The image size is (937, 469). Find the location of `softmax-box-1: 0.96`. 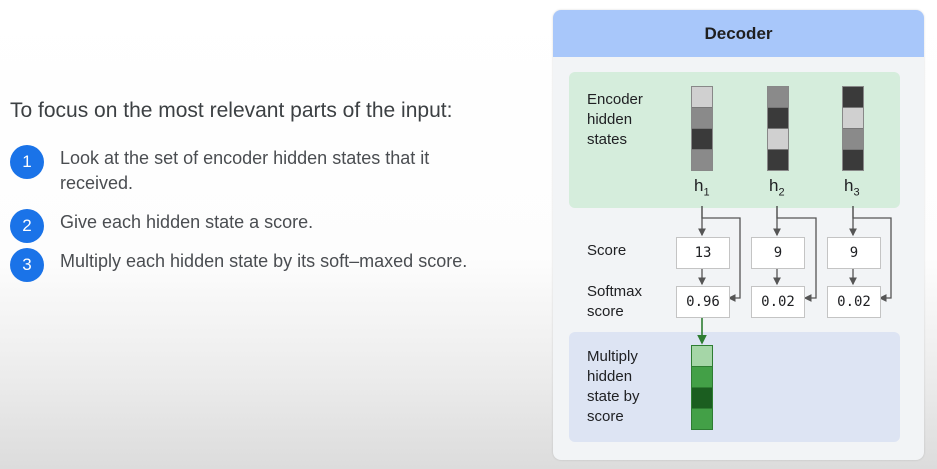

softmax-box-1: 0.96 is located at coordinates (703, 302).